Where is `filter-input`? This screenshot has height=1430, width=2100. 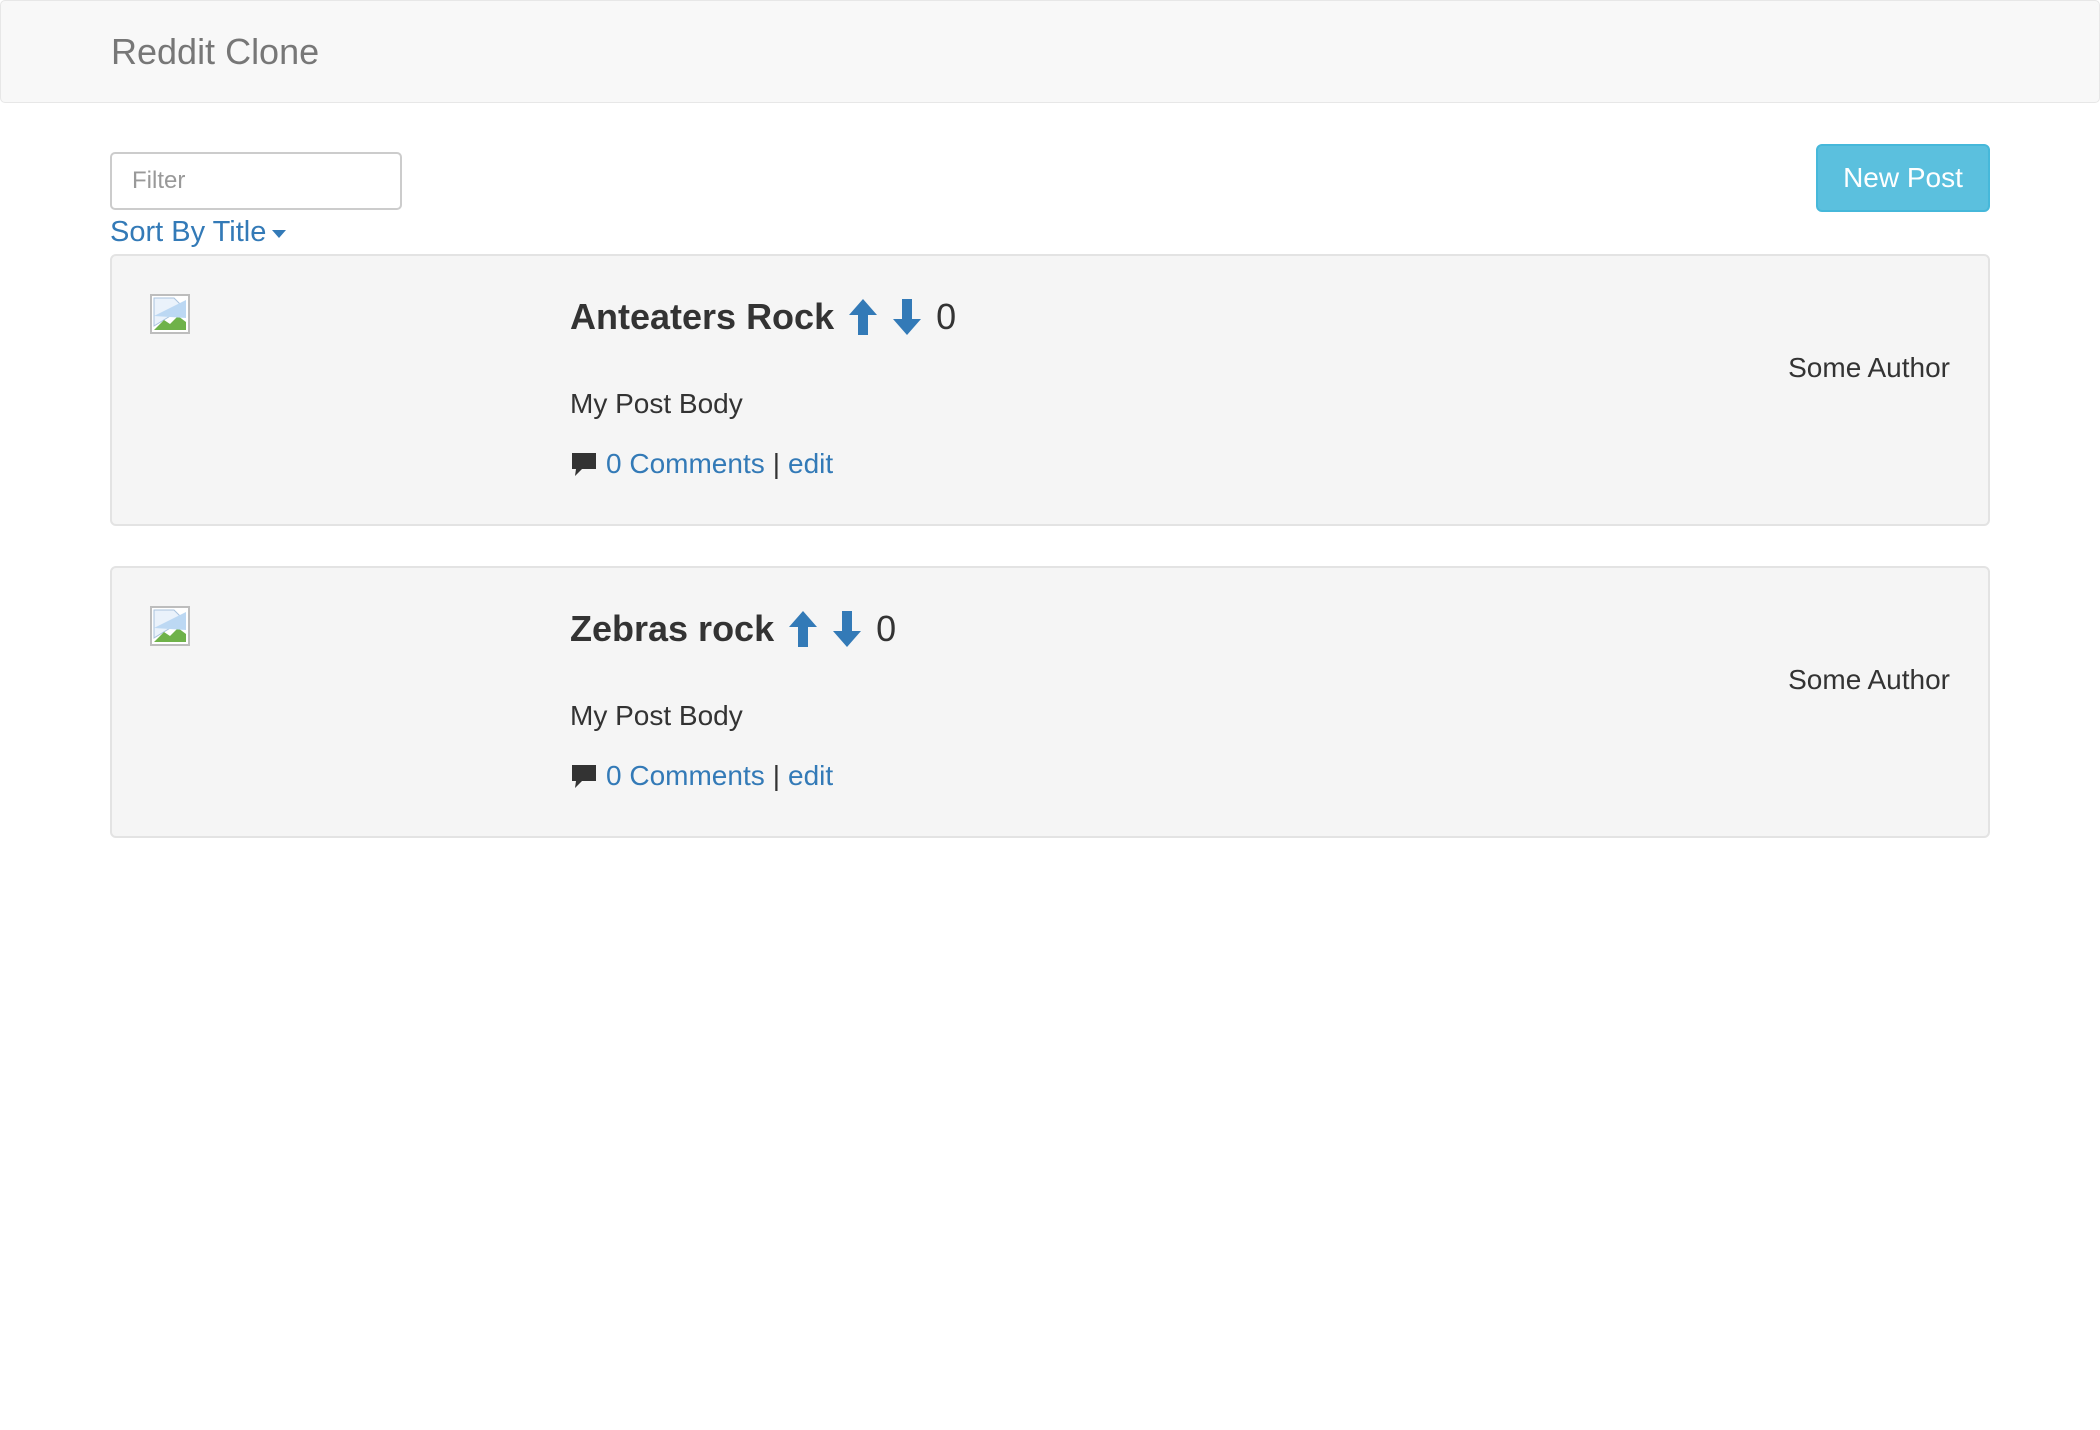
filter-input is located at coordinates (256, 181).